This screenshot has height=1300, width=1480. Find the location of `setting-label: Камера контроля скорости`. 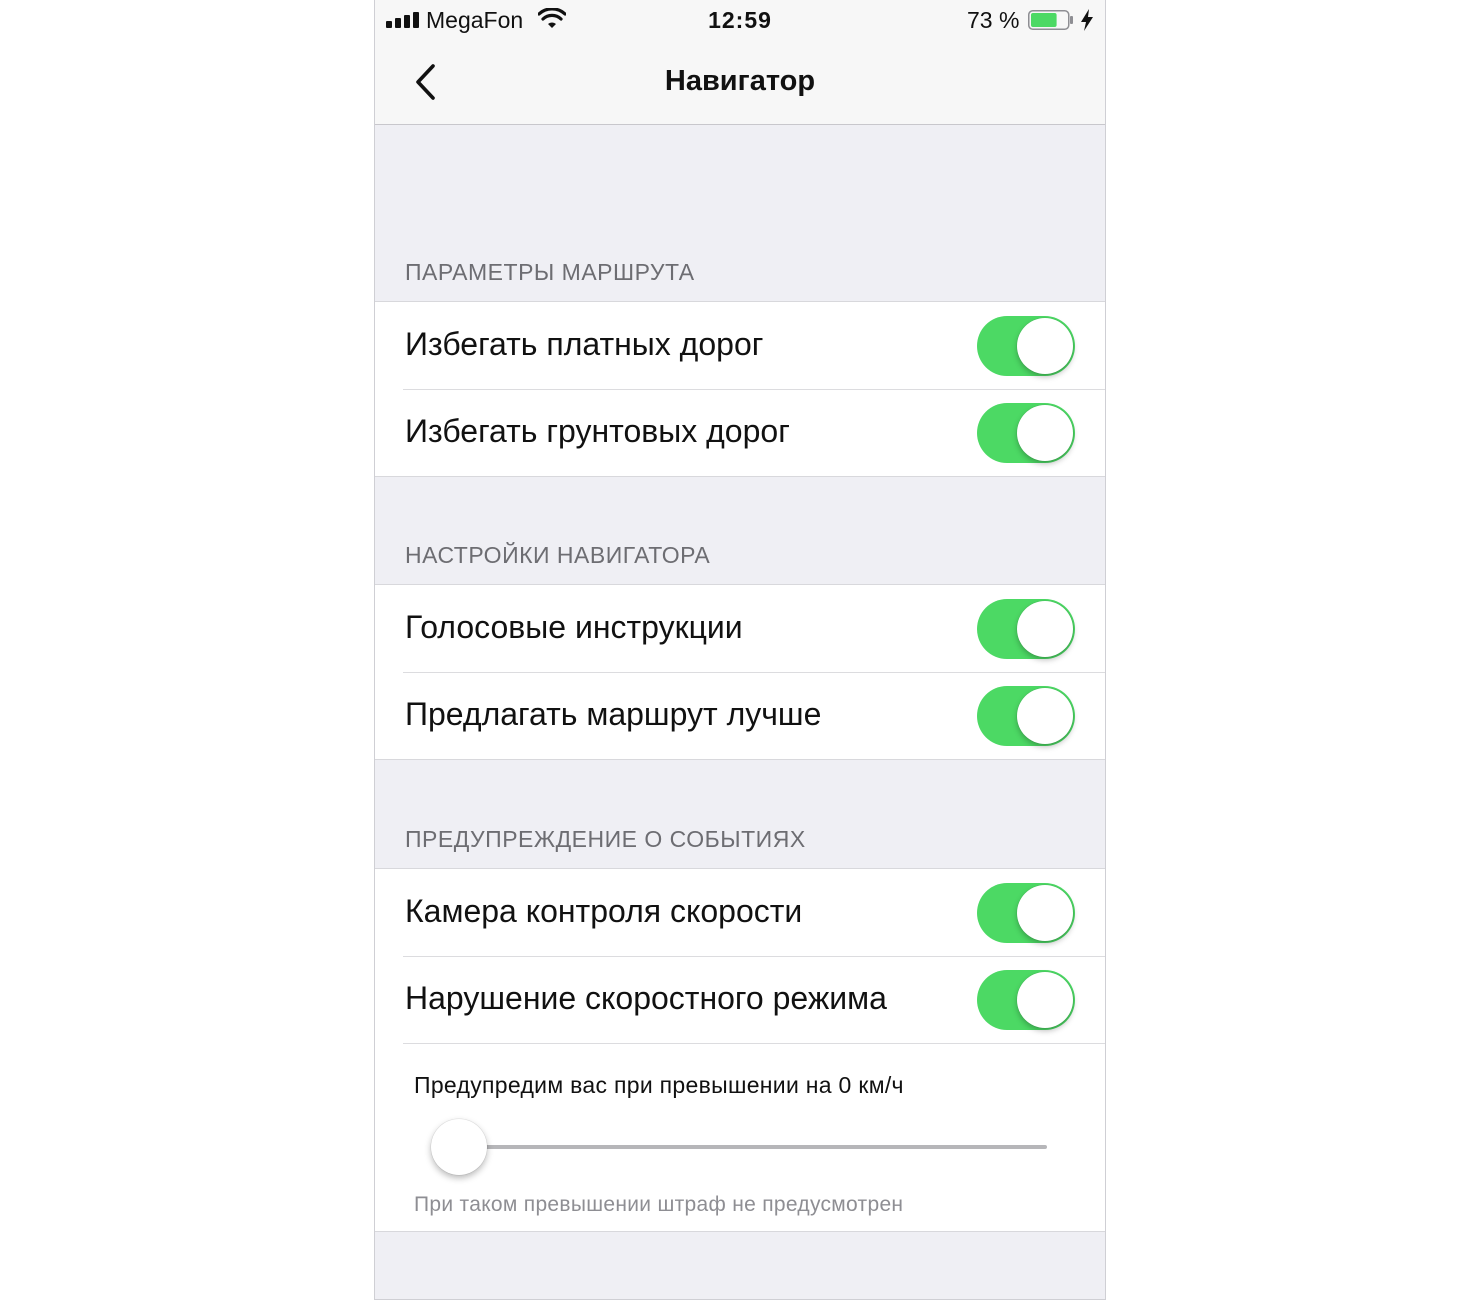

setting-label: Камера контроля скорости is located at coordinates (604, 911).